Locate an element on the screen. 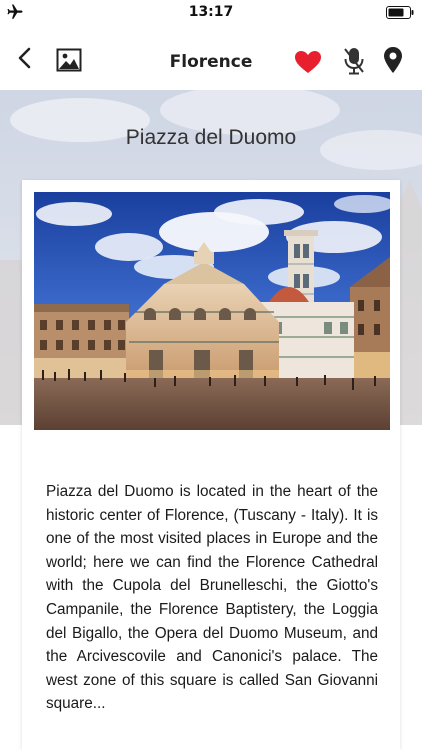 This screenshot has width=422, height=750. battery-icon is located at coordinates (400, 12).